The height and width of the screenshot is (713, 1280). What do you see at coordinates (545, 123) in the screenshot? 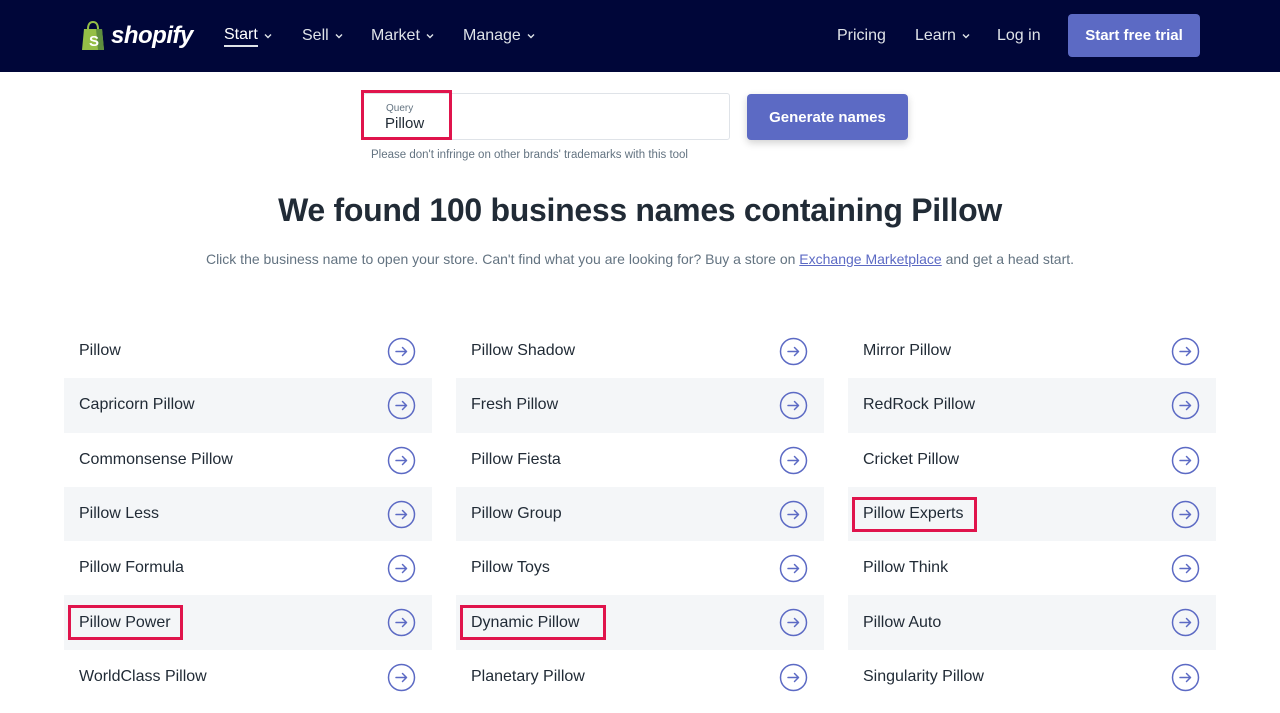
I see `query-input` at bounding box center [545, 123].